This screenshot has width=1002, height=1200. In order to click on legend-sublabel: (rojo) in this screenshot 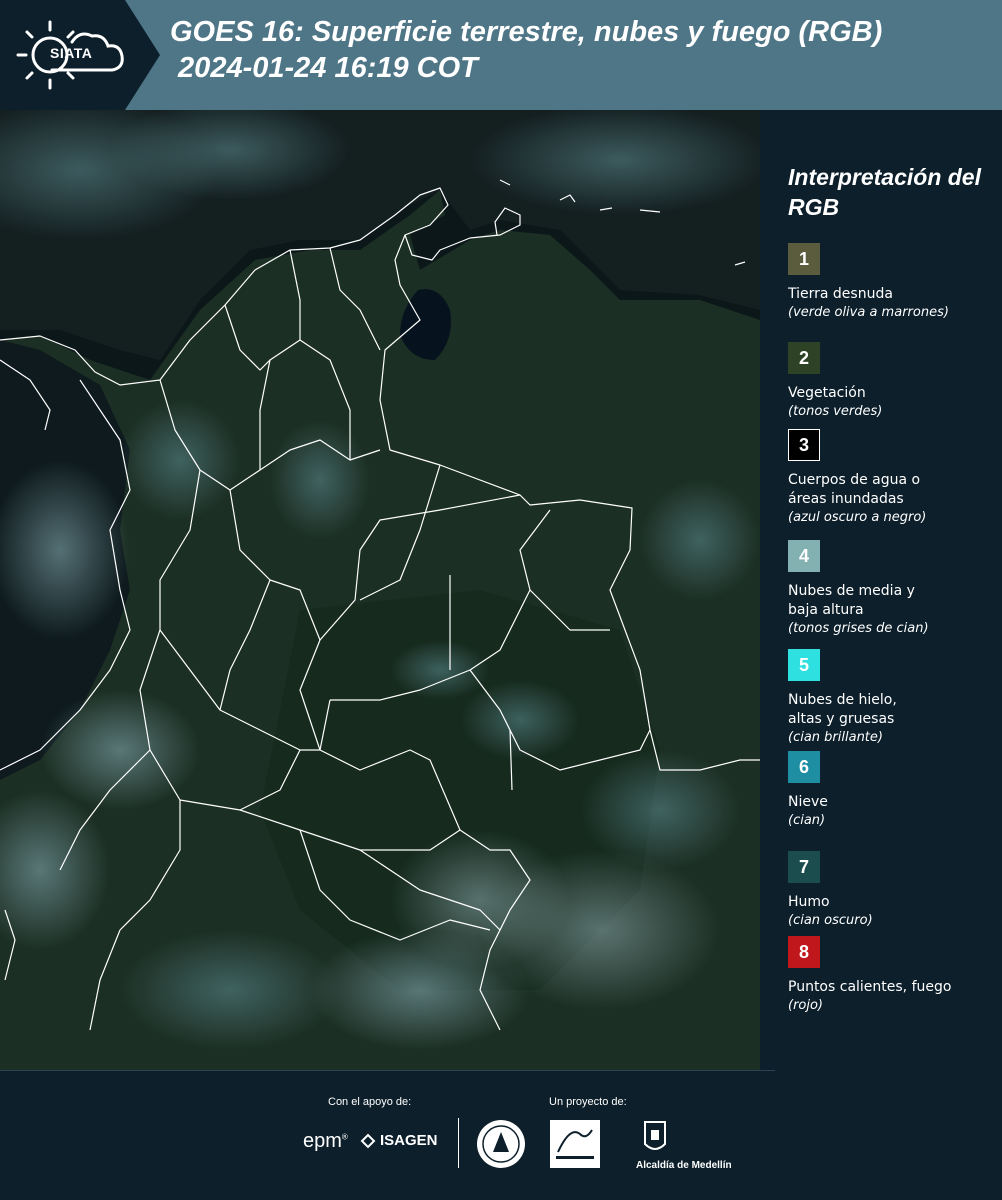, I will do `click(806, 1005)`.